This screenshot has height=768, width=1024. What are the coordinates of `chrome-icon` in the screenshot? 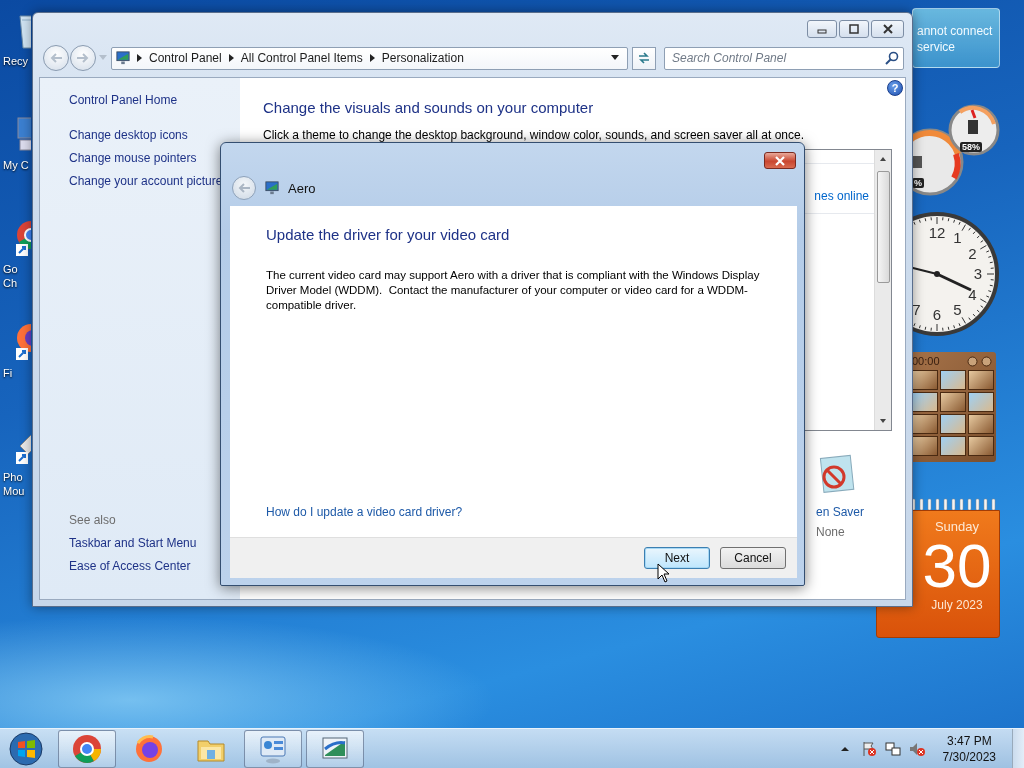 It's located at (87, 748).